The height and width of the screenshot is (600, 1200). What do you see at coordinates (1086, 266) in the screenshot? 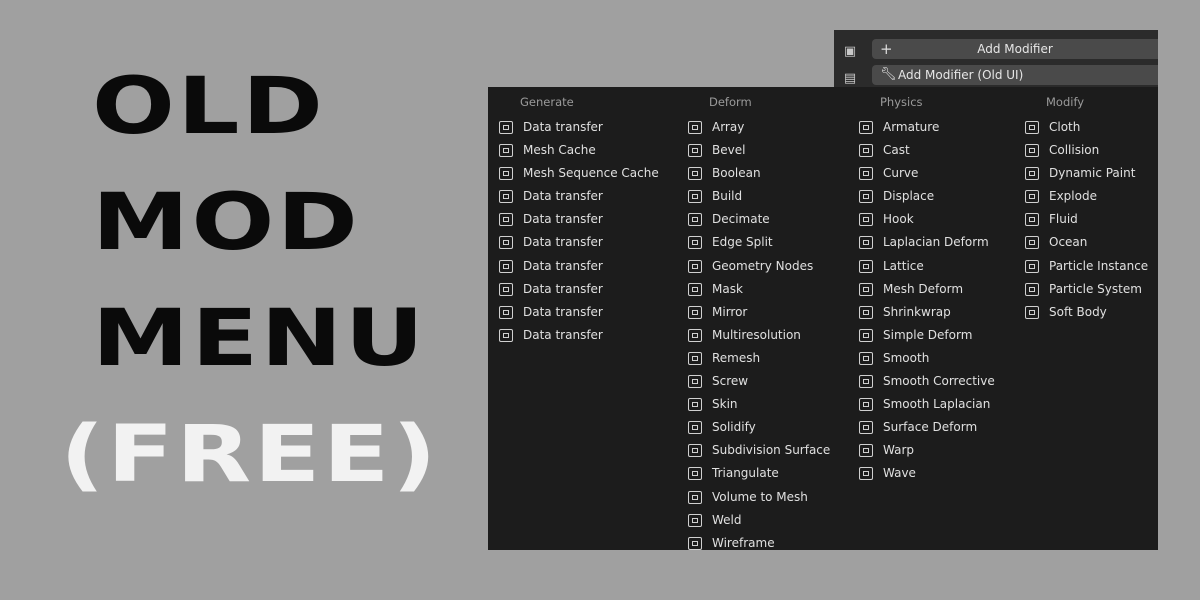
I see `menu-item-modify: Particle Instance` at bounding box center [1086, 266].